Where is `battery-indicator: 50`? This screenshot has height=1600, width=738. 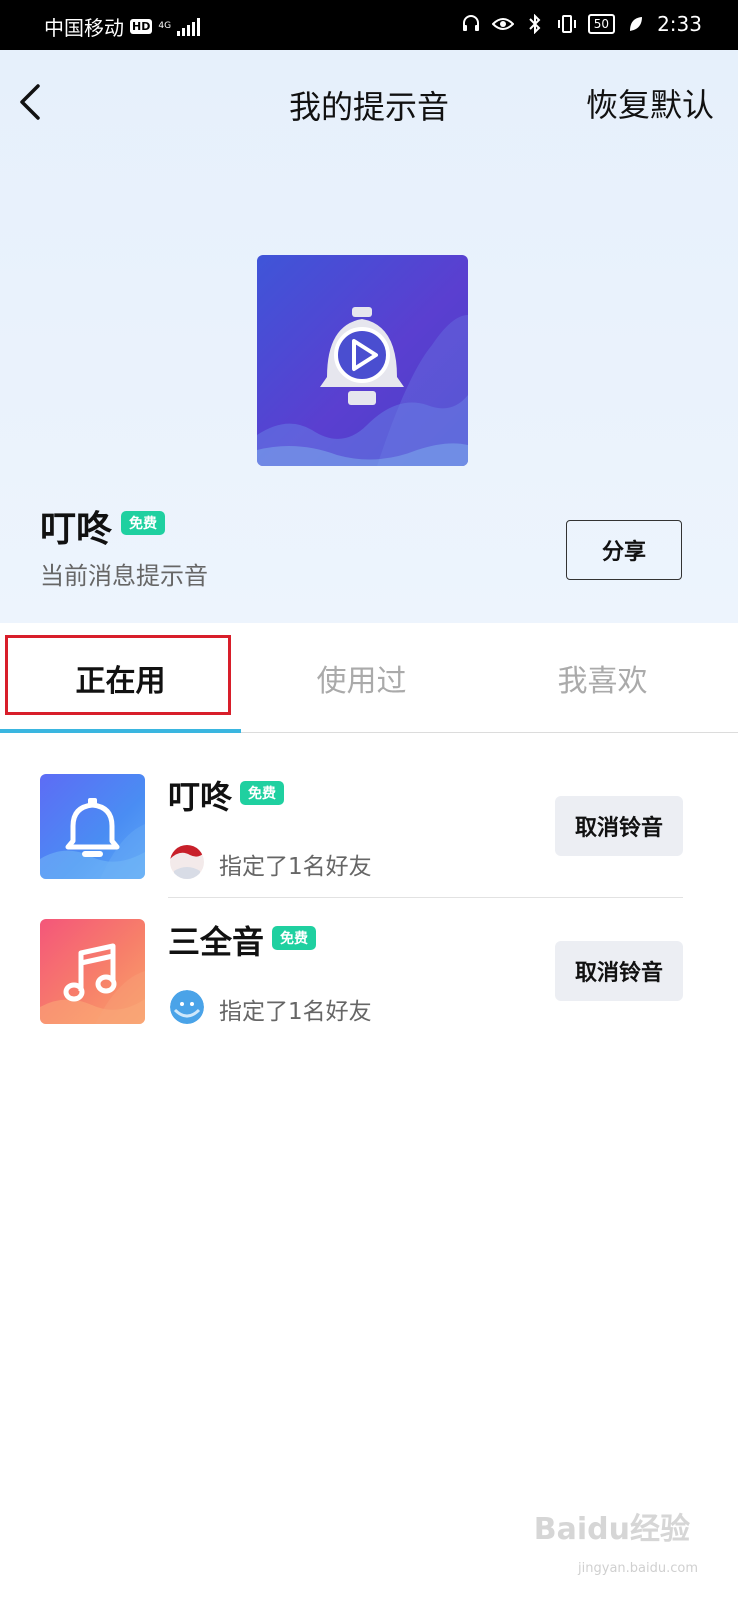 battery-indicator: 50 is located at coordinates (601, 24).